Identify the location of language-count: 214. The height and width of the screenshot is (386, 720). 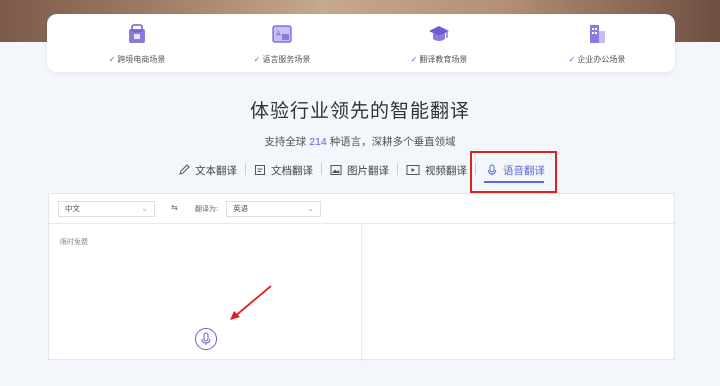
(318, 142).